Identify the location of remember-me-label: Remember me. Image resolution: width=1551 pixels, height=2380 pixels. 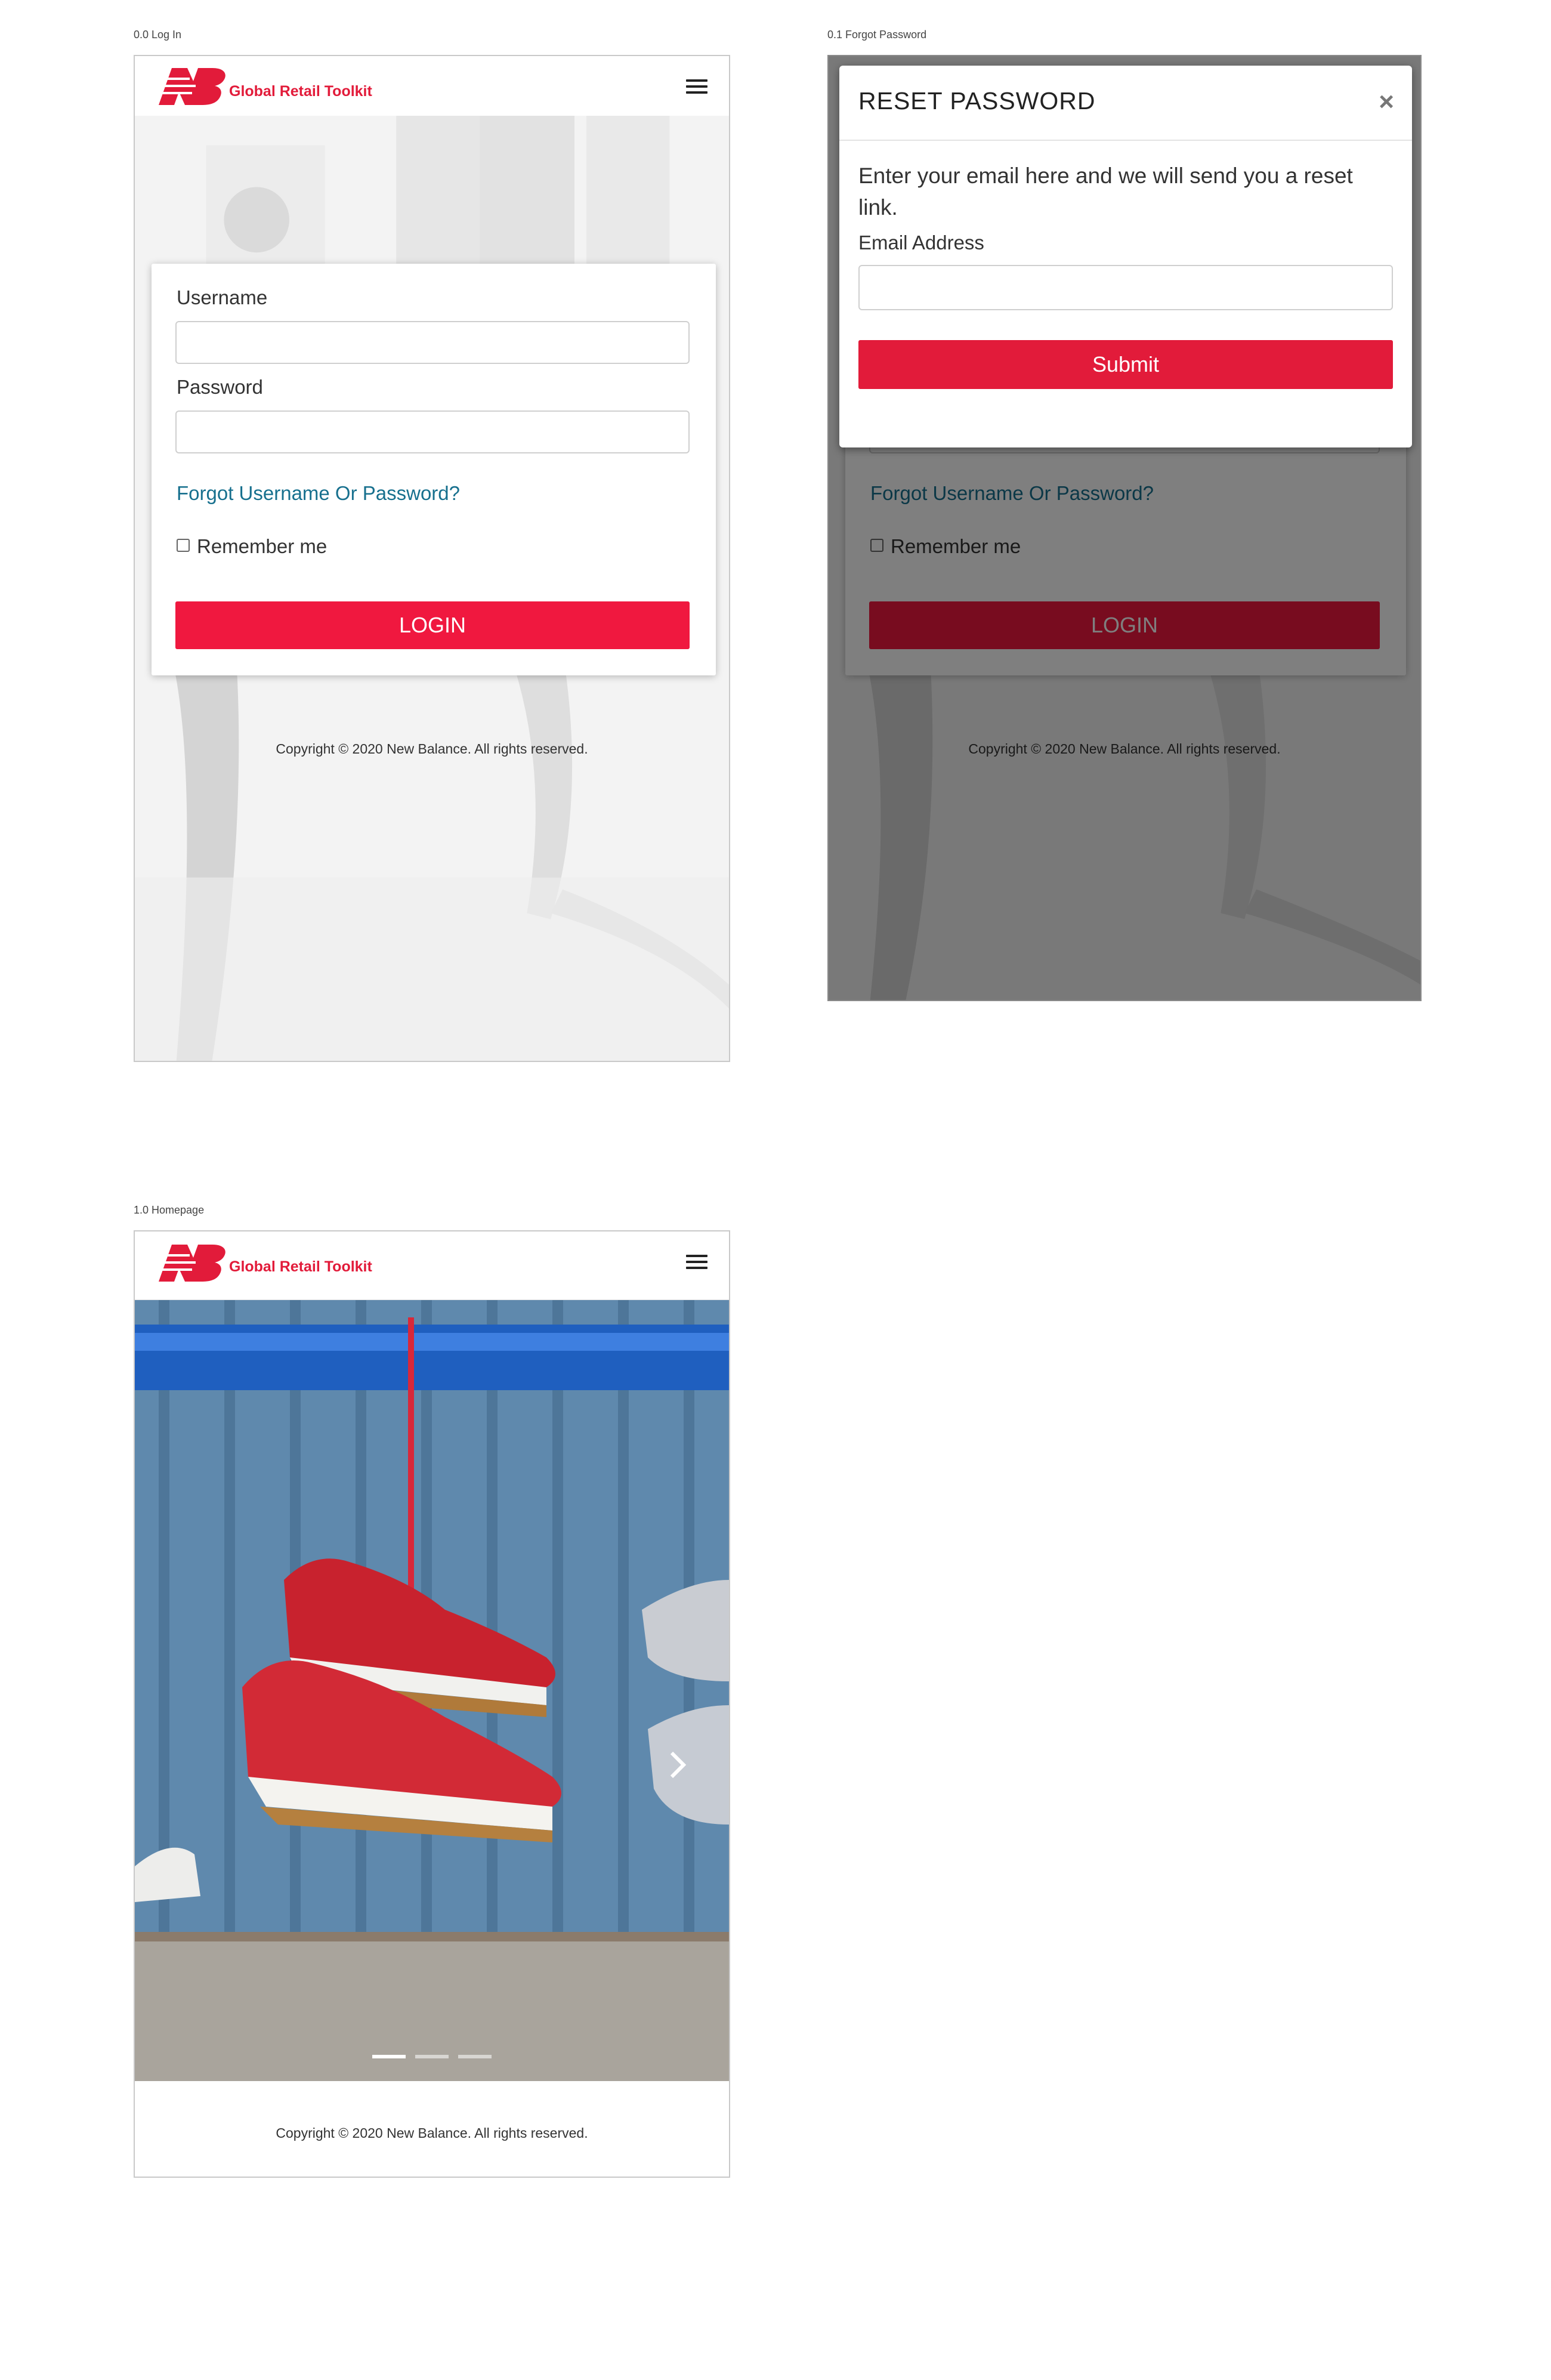
(262, 546).